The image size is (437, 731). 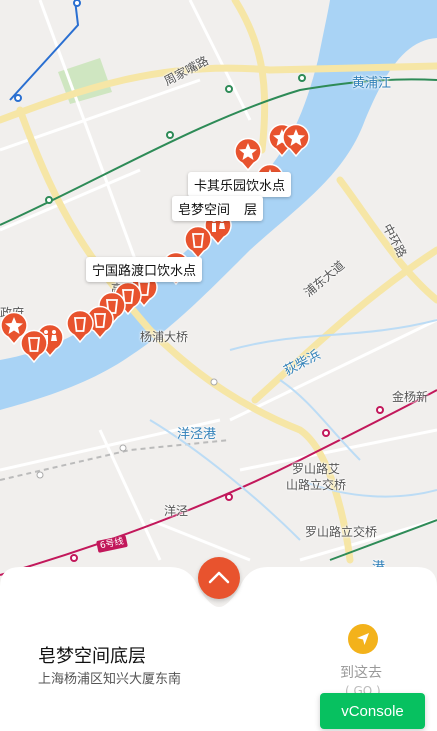 I want to click on label-luoshan-ai: 罗山路艾, so click(x=316, y=469).